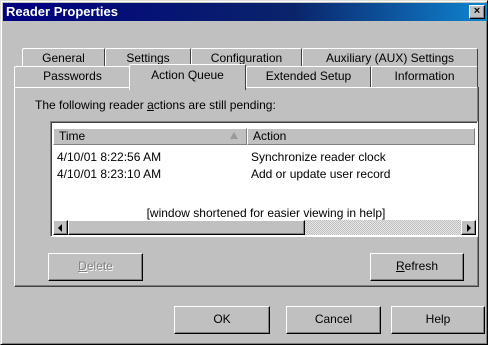  I want to click on title-bar: Reader Properties ×, so click(245, 12).